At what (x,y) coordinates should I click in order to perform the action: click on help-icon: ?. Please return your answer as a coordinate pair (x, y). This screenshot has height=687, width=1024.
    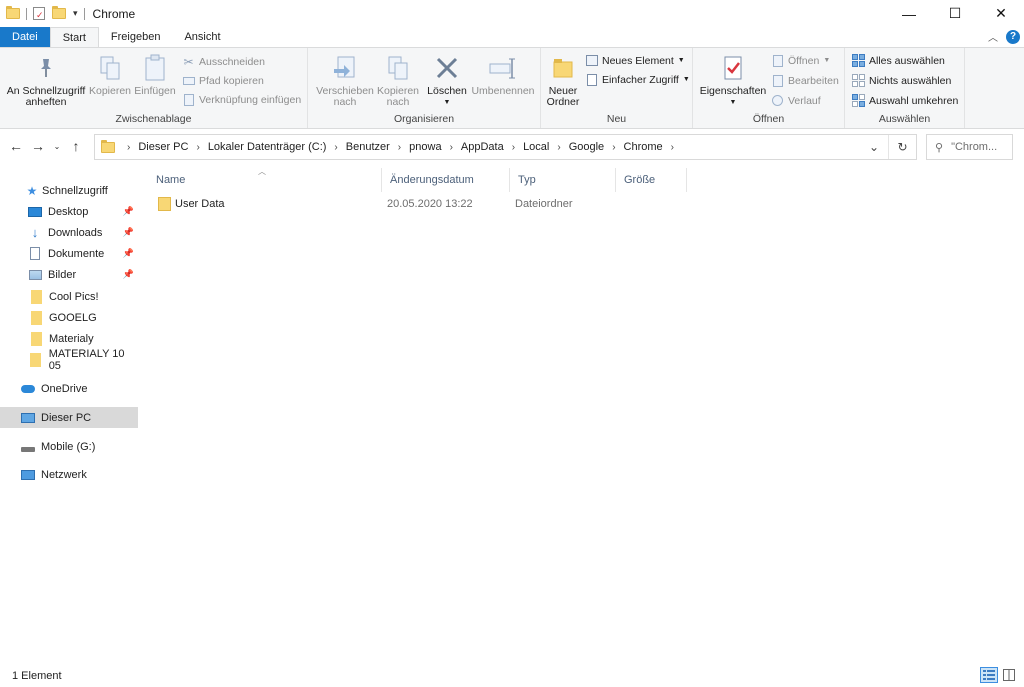
    Looking at the image, I should click on (1013, 36).